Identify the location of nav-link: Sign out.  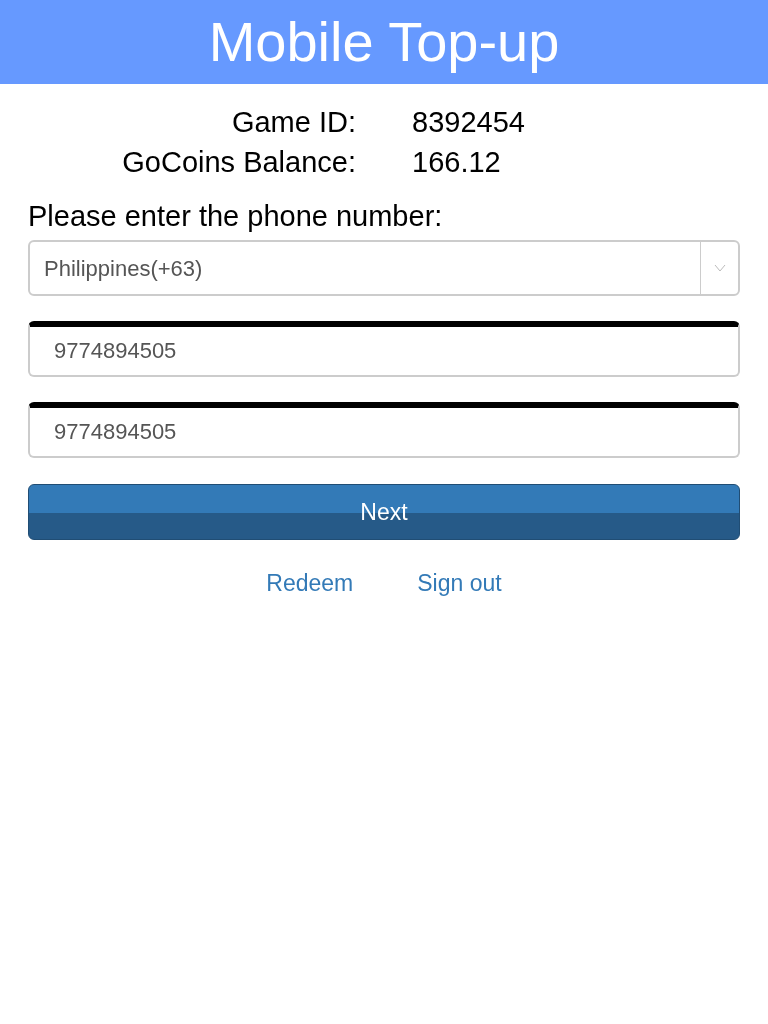
(459, 583).